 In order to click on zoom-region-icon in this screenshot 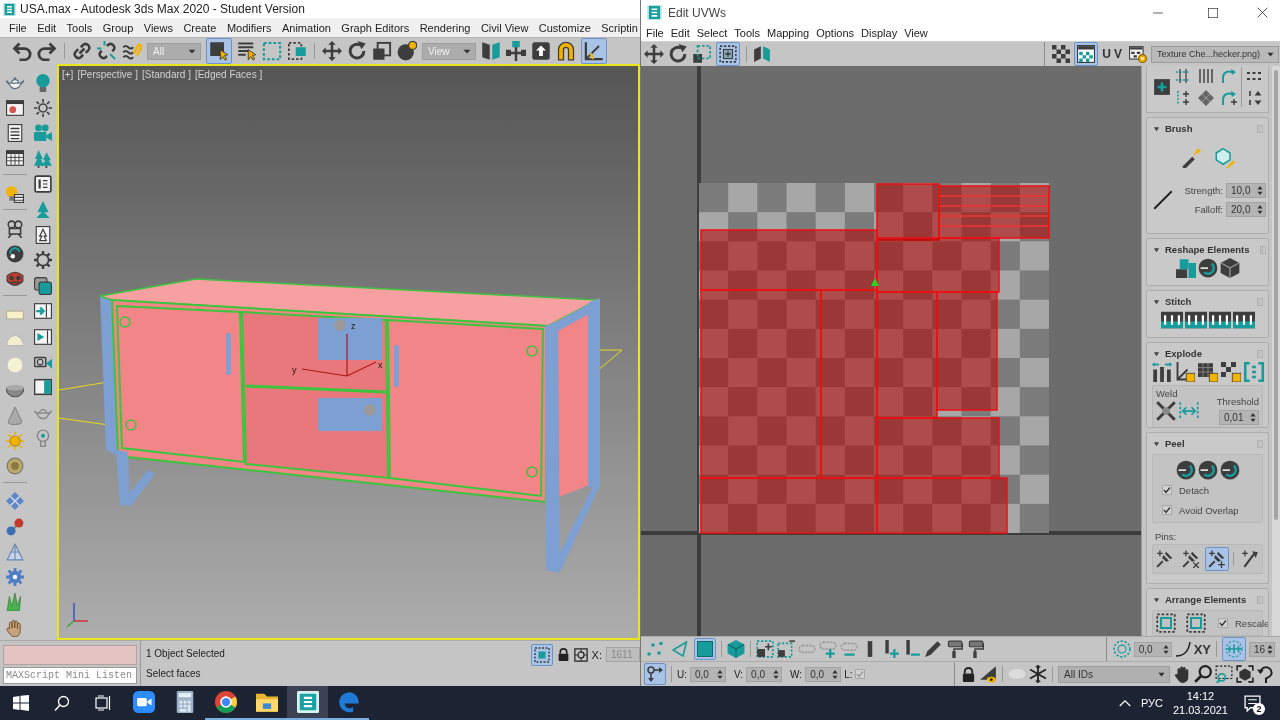, I will do `click(1224, 674)`.